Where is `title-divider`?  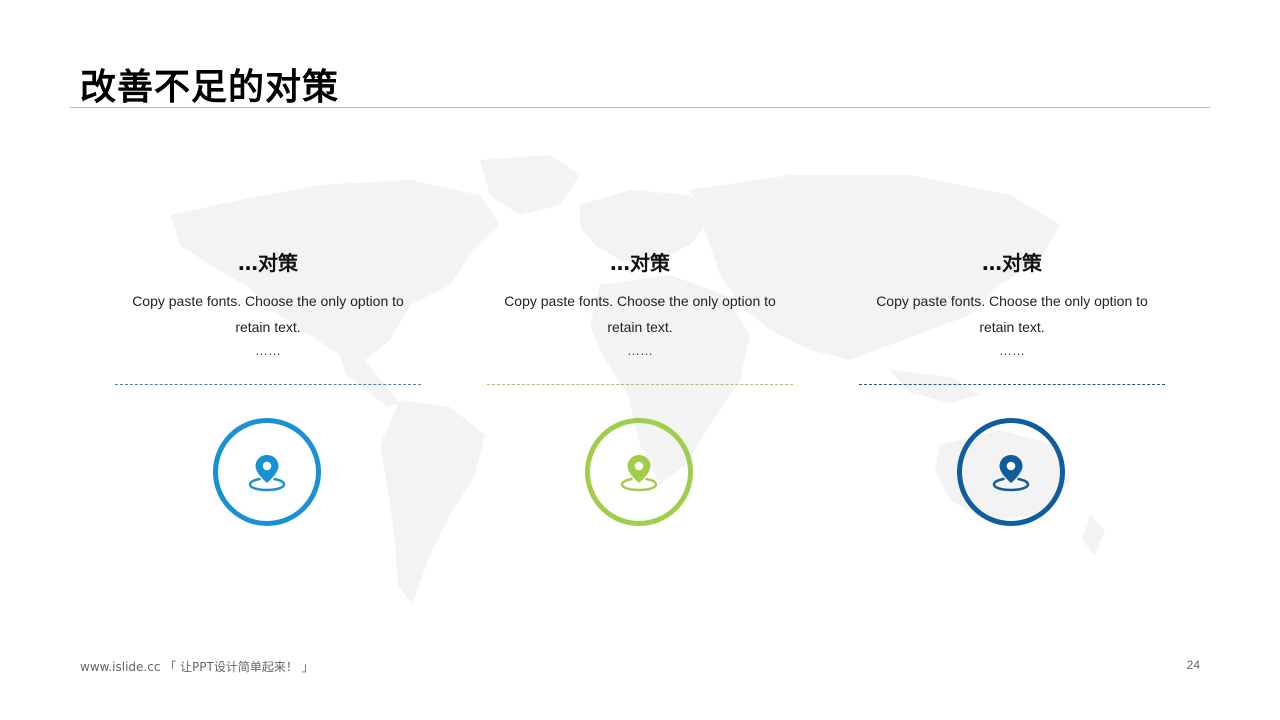 title-divider is located at coordinates (640, 107).